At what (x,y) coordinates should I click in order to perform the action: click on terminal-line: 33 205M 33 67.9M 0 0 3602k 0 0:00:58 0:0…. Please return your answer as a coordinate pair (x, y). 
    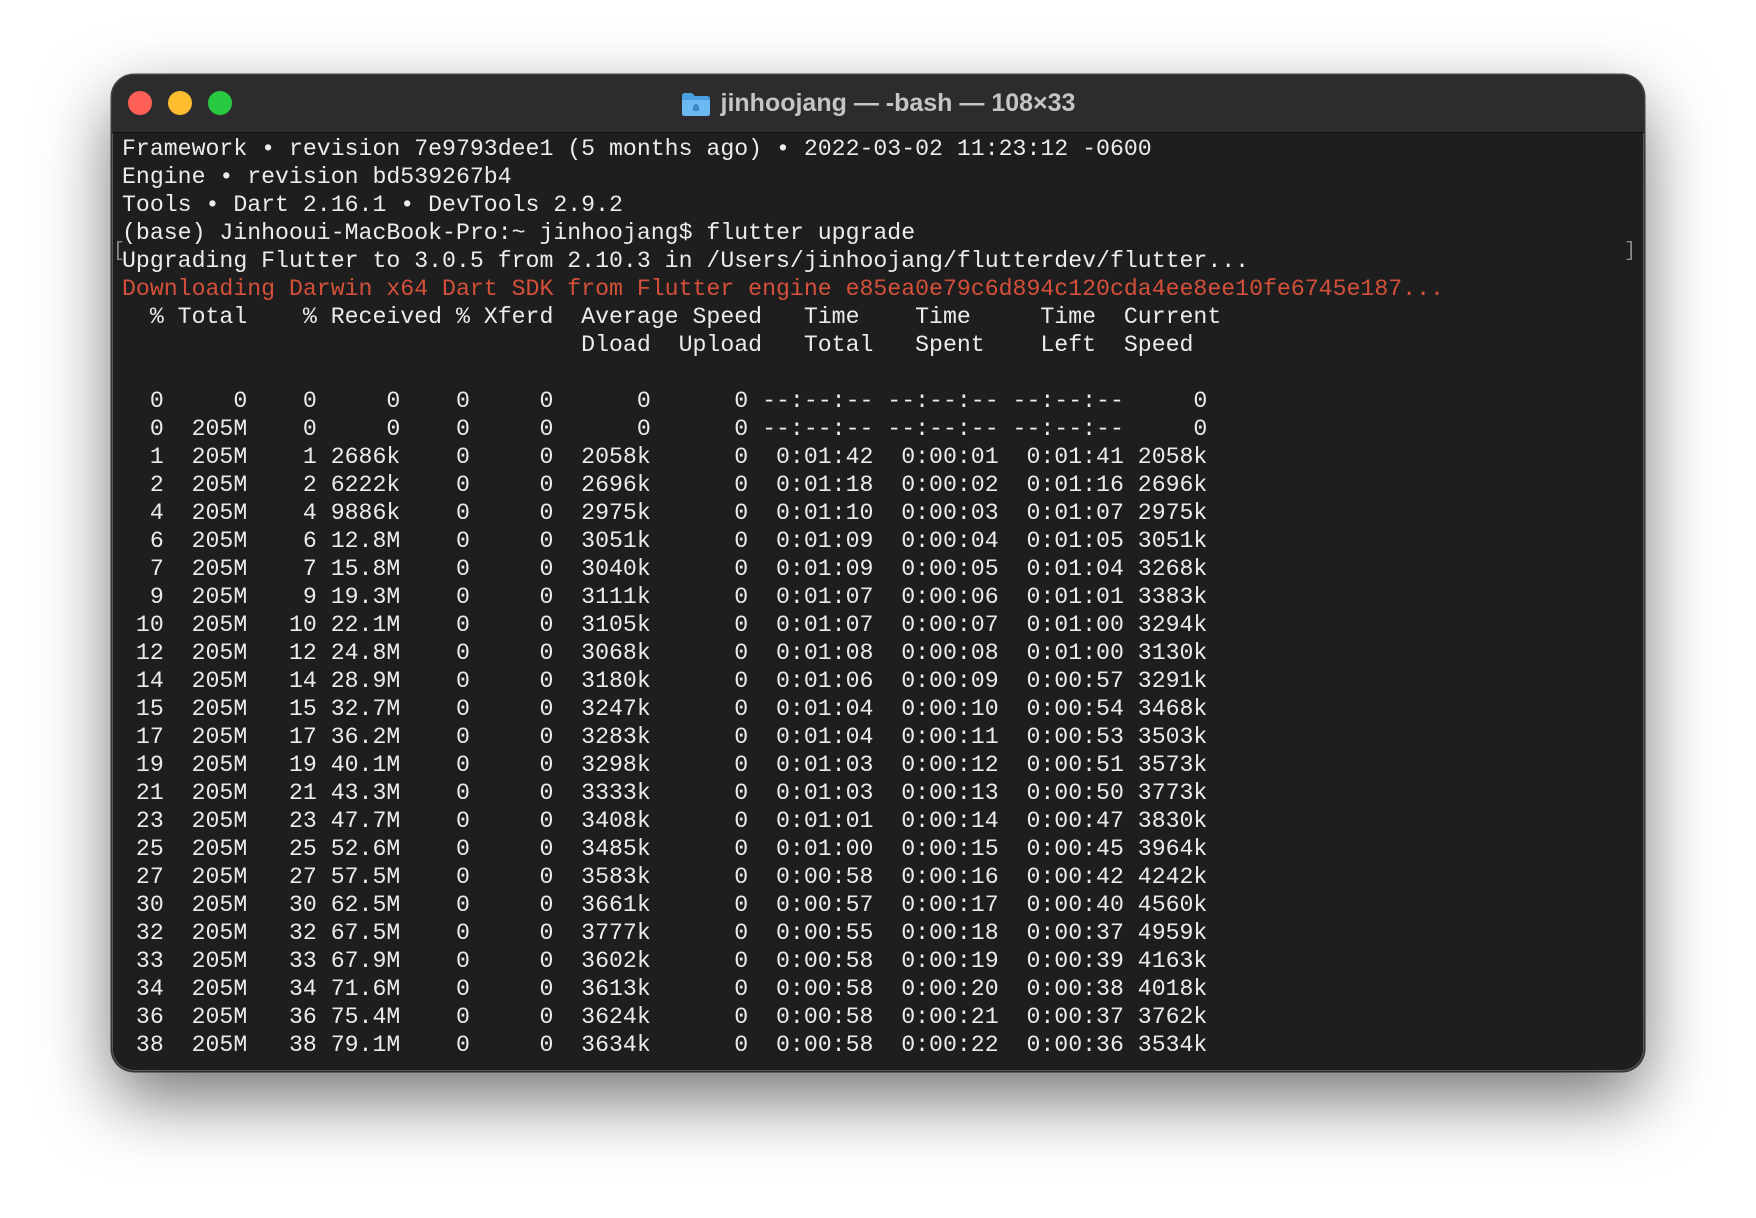
    Looking at the image, I should click on (665, 961).